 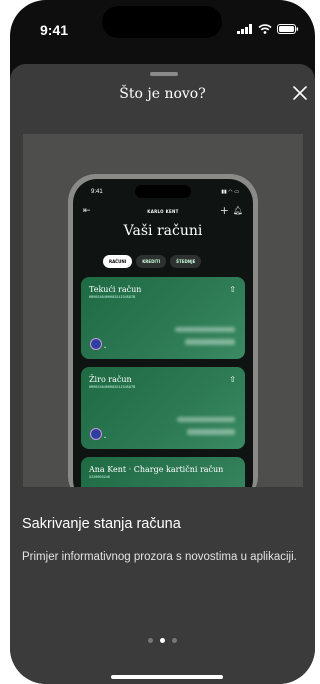 I want to click on preview-account-card: Žiro račun HR0024840008321234567B ⇧ ⌄, so click(x=163, y=408).